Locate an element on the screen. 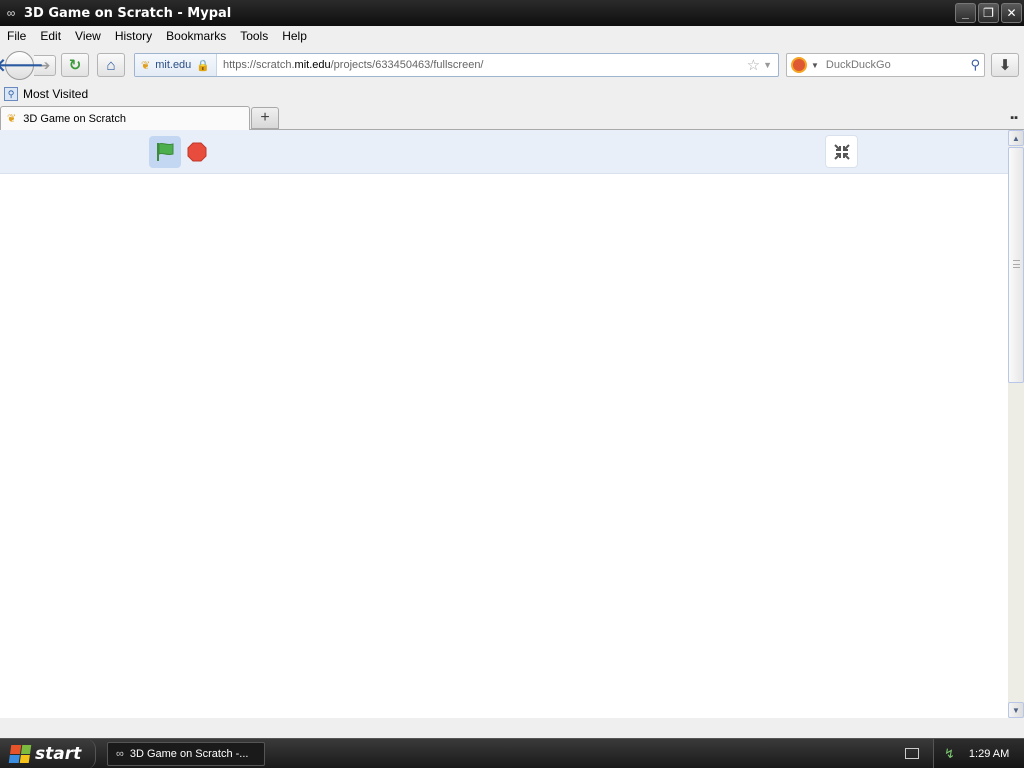 The image size is (1024, 768). scroll-down-button: ▼ is located at coordinates (1016, 710).